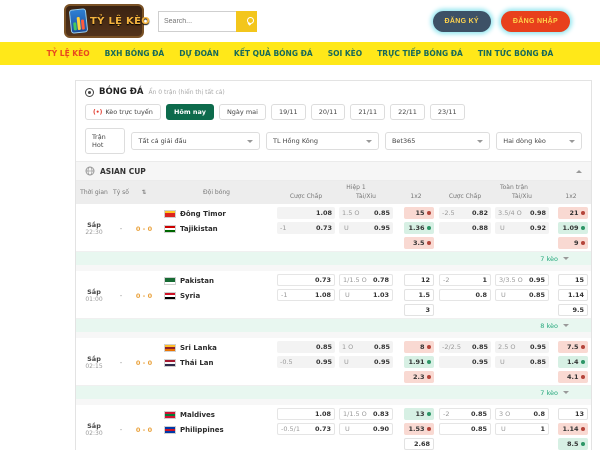  I want to click on tab-date-21-11: 21/11, so click(368, 112).